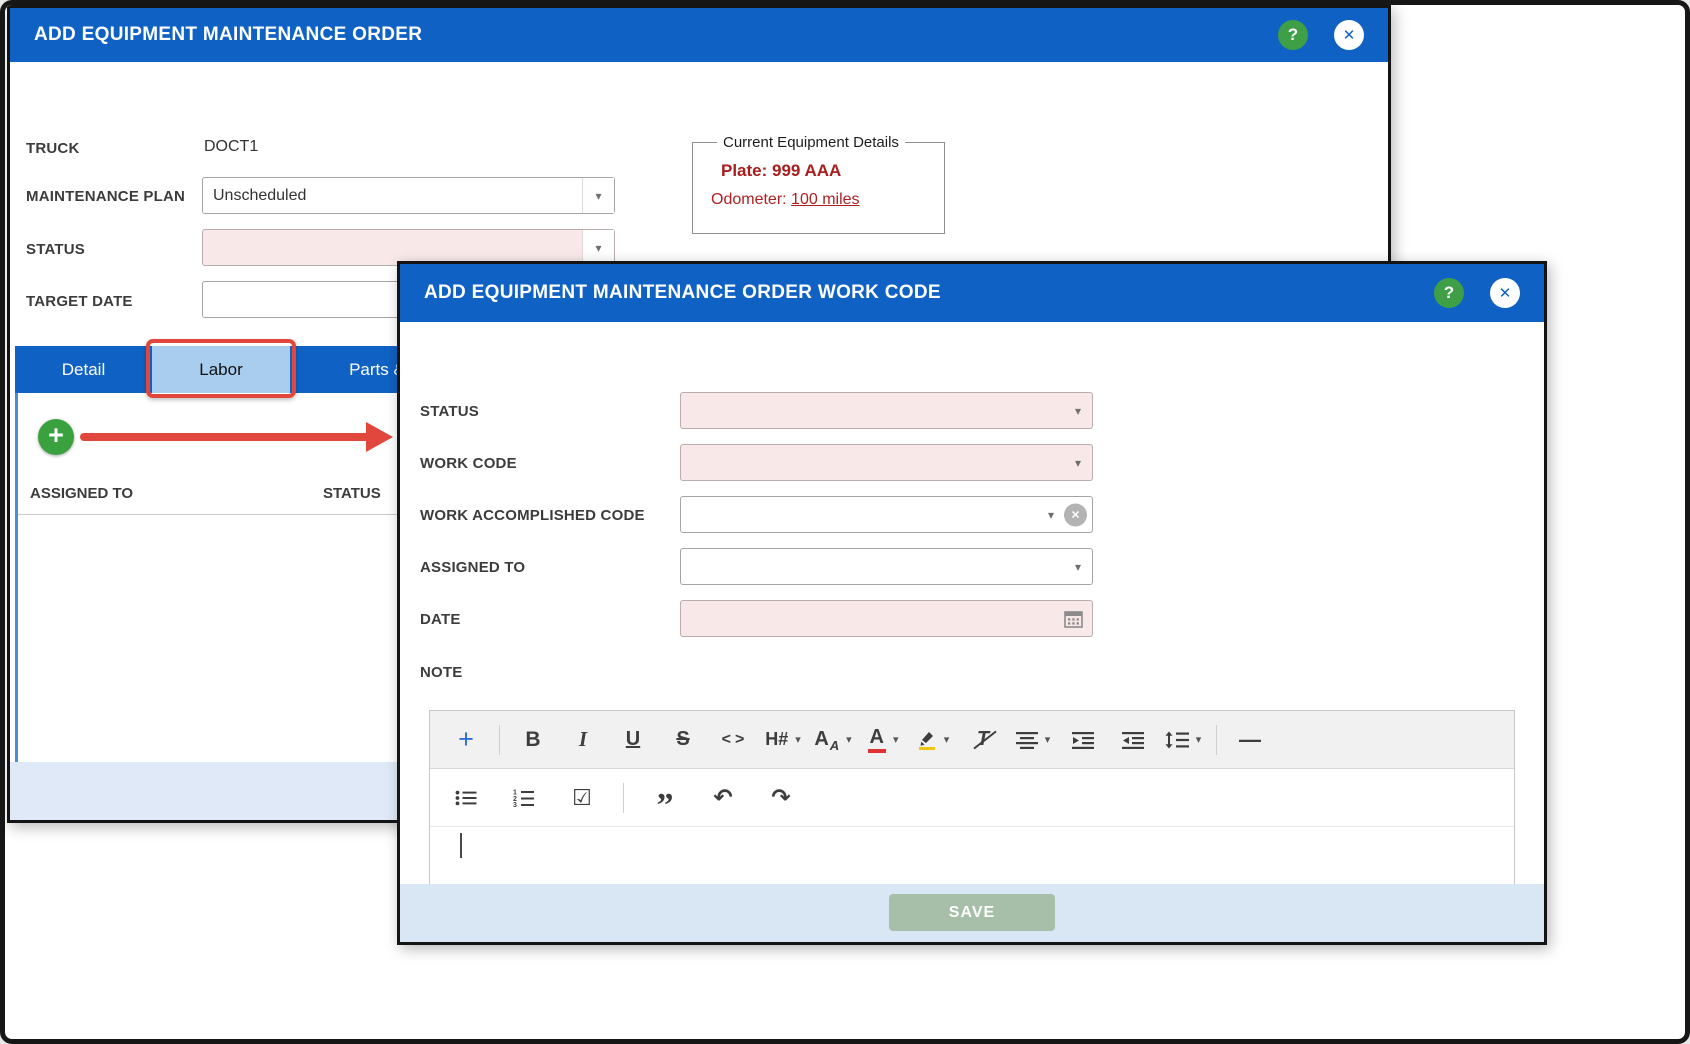 The height and width of the screenshot is (1044, 1690). I want to click on alignment-button: ▾, so click(1033, 740).